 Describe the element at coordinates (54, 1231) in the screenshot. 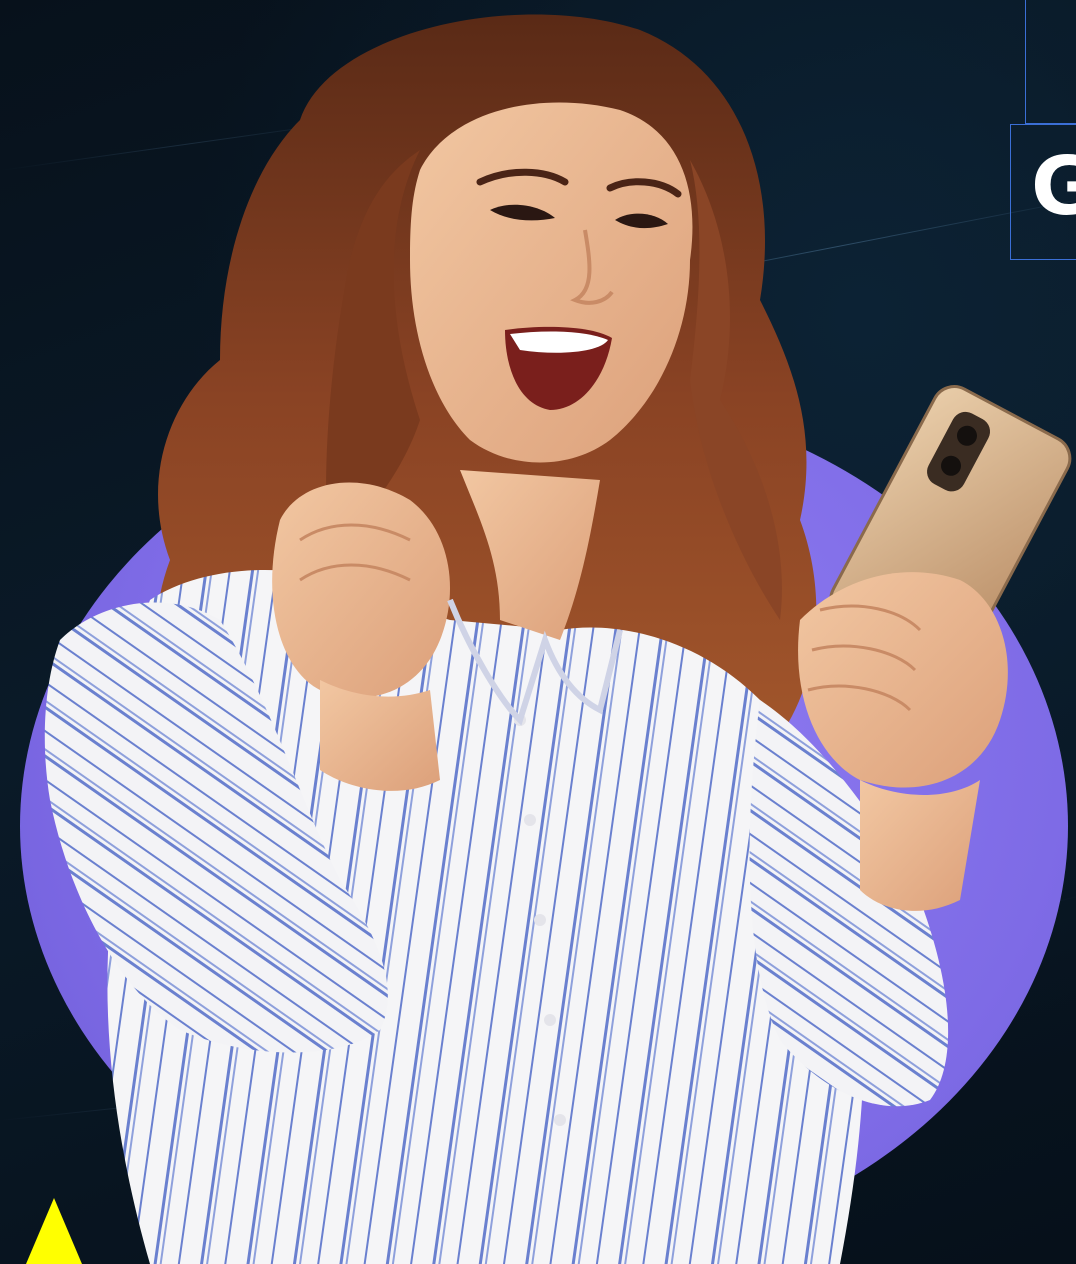

I see `up-arrow-icon` at that location.